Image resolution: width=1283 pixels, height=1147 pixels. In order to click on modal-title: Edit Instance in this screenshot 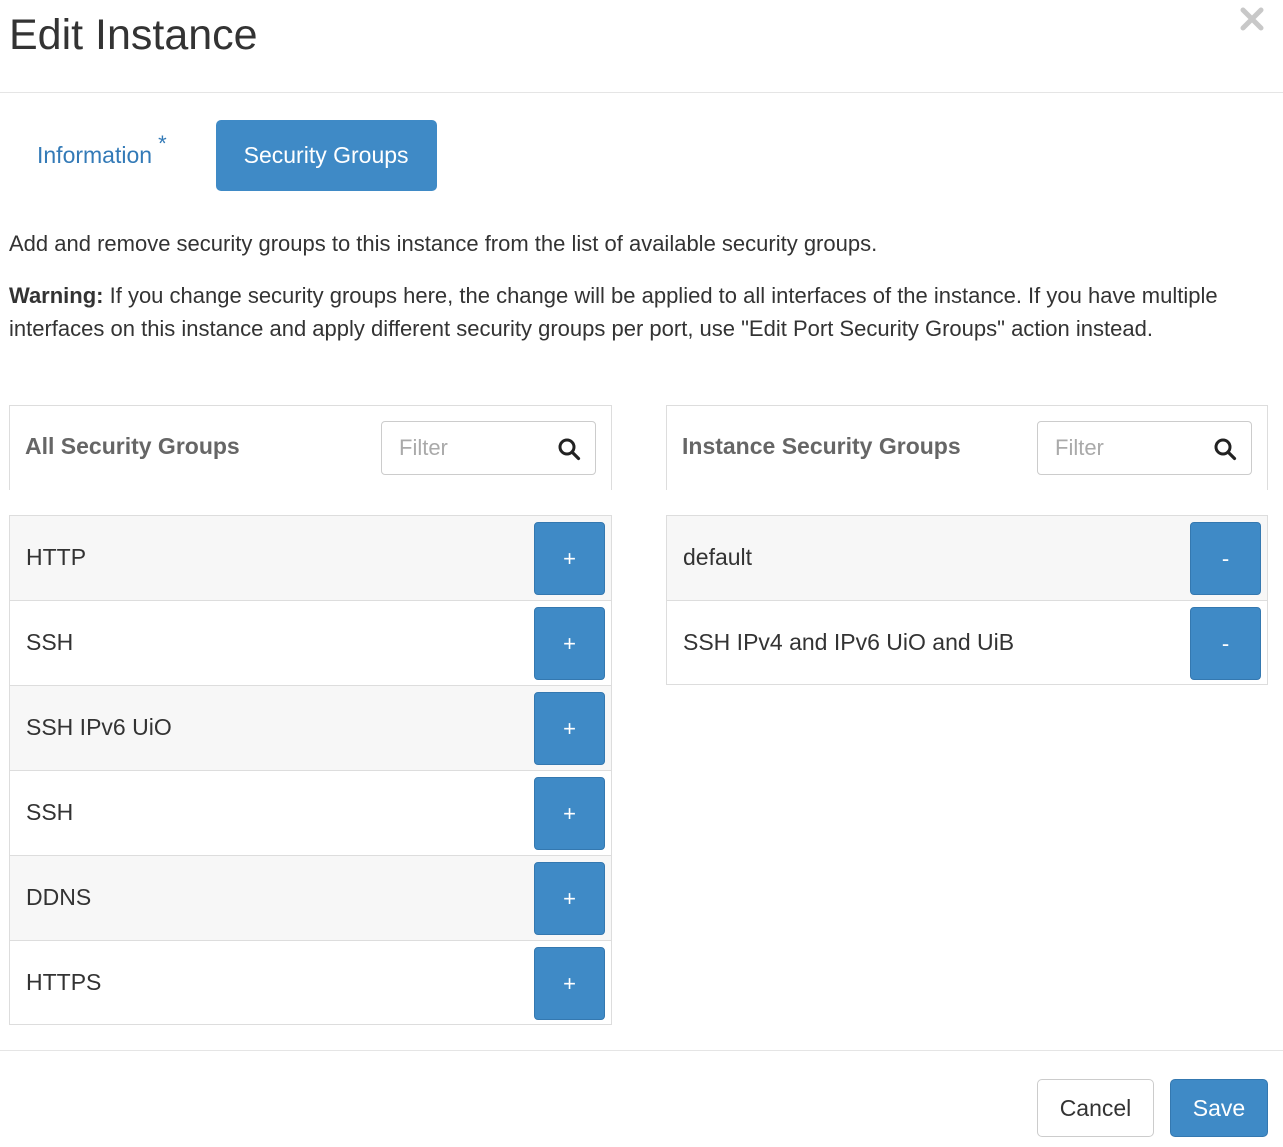, I will do `click(133, 35)`.